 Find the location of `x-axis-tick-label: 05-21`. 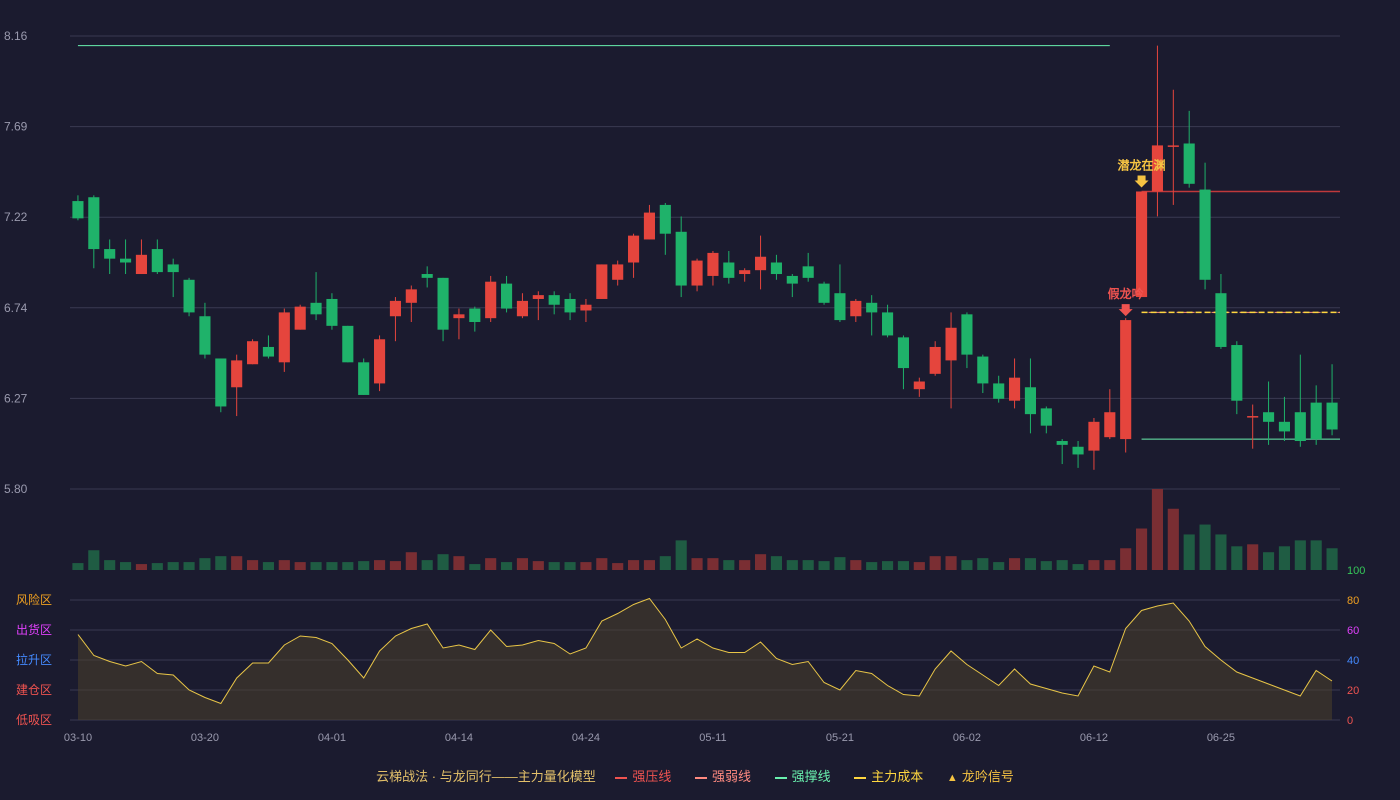

x-axis-tick-label: 05-21 is located at coordinates (840, 738).